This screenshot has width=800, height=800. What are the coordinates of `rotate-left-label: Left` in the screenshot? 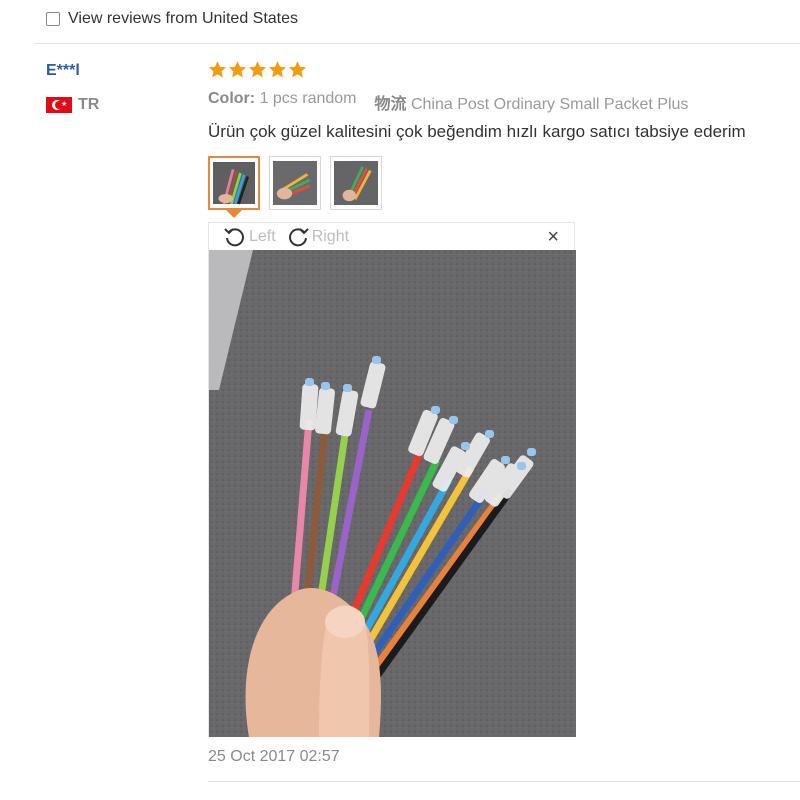 It's located at (262, 236).